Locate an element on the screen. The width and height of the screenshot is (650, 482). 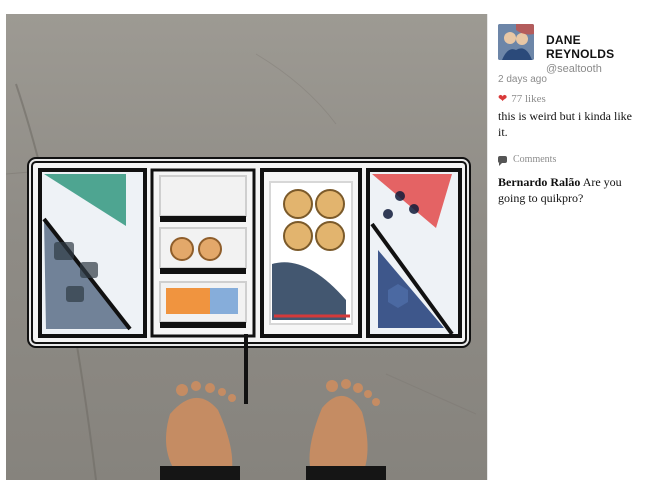
comment-bubble-icon is located at coordinates (502, 161).